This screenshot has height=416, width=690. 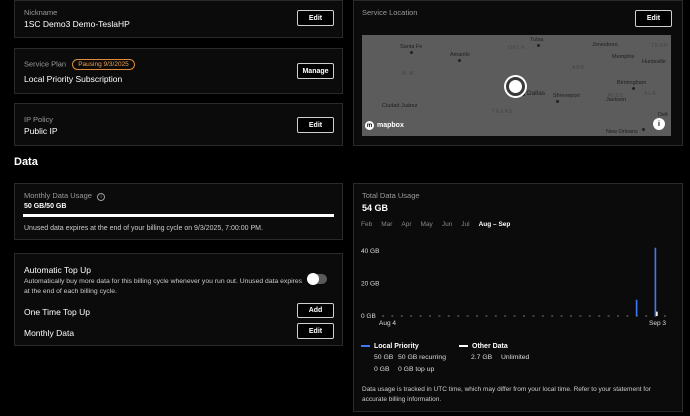 What do you see at coordinates (416, 369) in the screenshot?
I see `legend-local-topup-desc: 0 GB top up` at bounding box center [416, 369].